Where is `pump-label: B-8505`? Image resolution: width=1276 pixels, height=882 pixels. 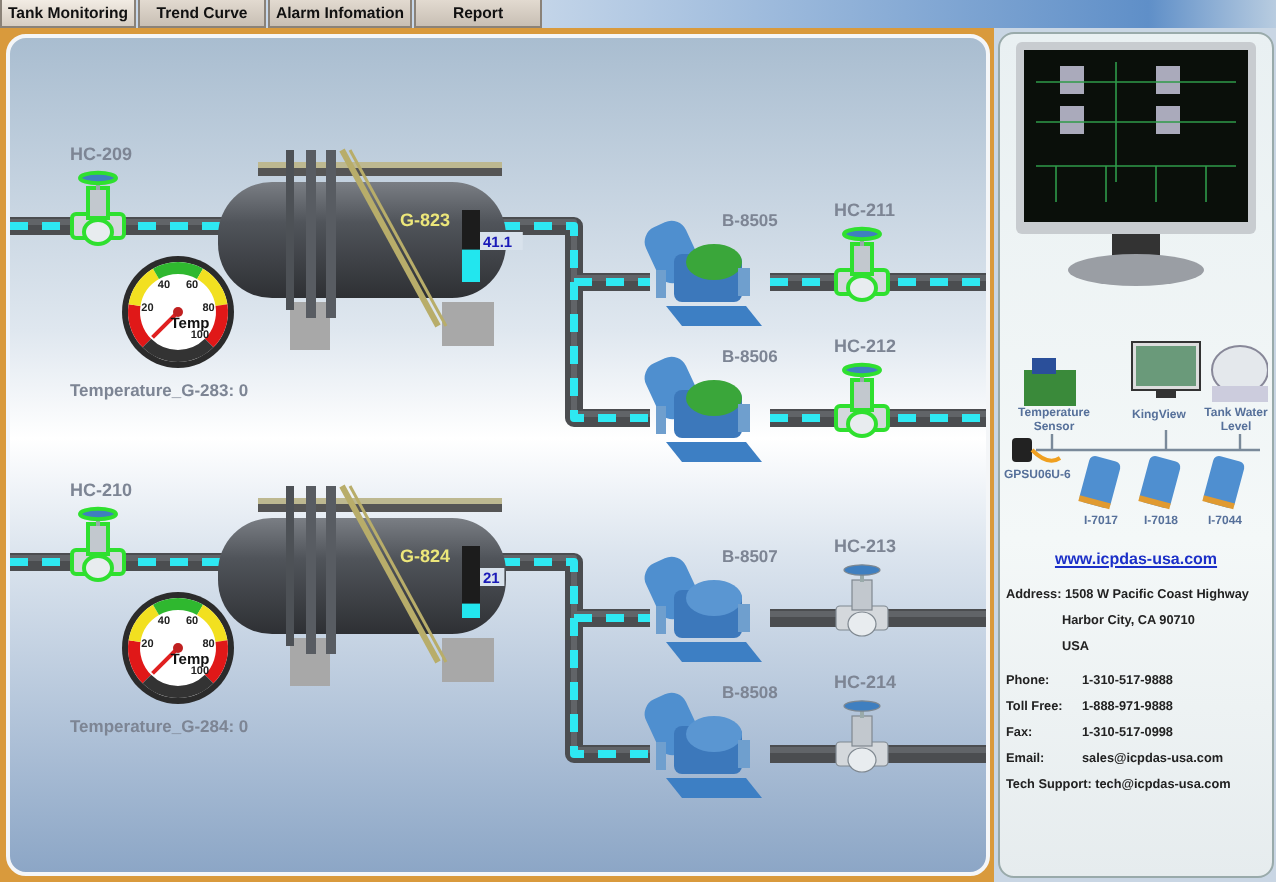
pump-label: B-8505 is located at coordinates (750, 220).